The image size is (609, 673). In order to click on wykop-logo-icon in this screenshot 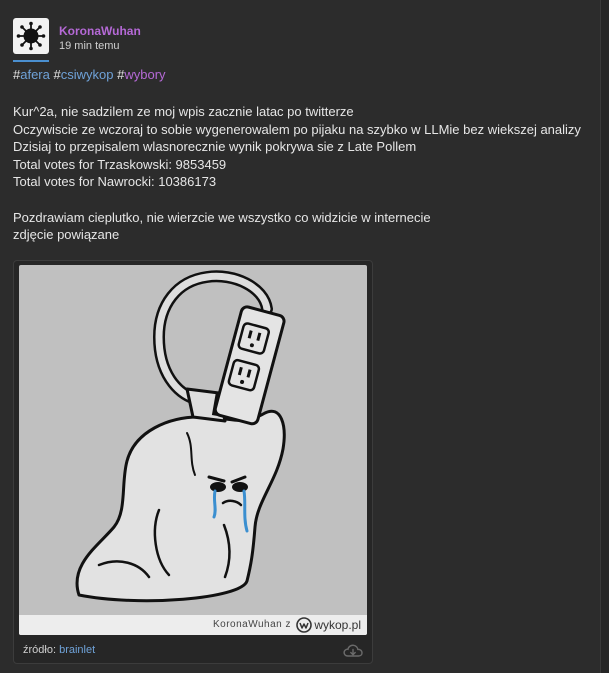, I will do `click(304, 625)`.